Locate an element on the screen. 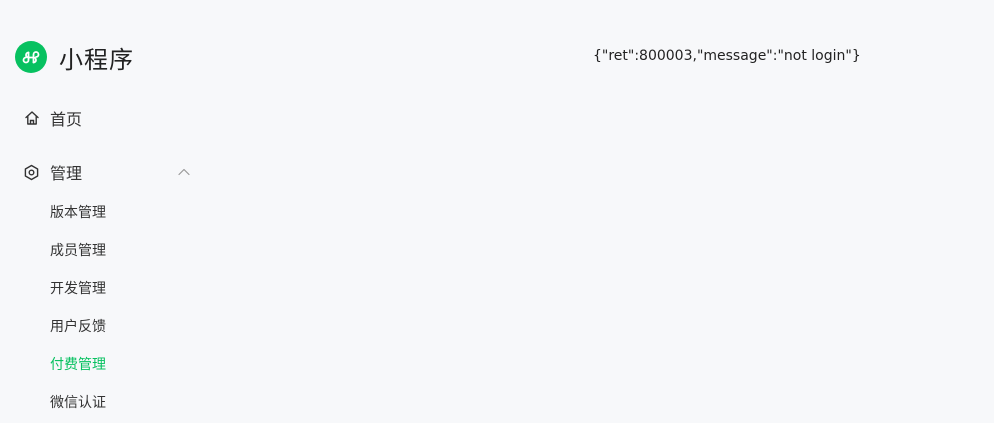 The width and height of the screenshot is (994, 423). home-icon is located at coordinates (31, 118).